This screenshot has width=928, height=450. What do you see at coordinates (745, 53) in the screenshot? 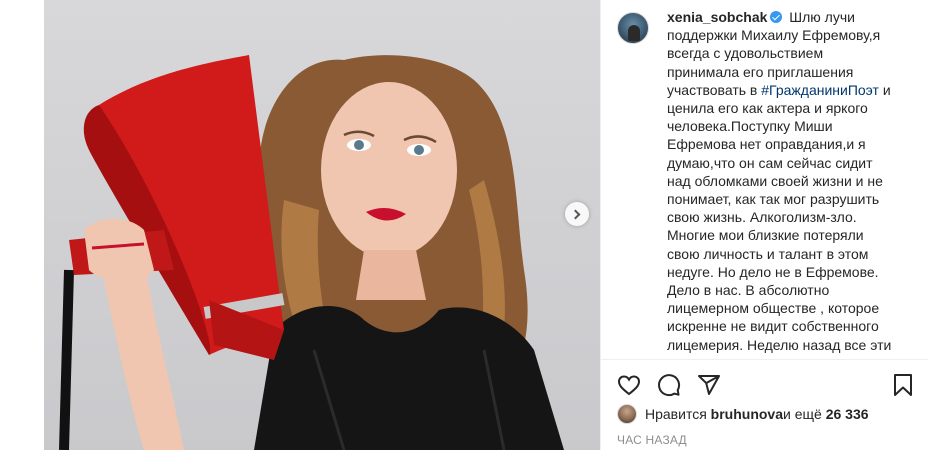
I see `caption-line-2: всегда с удовольствием` at bounding box center [745, 53].